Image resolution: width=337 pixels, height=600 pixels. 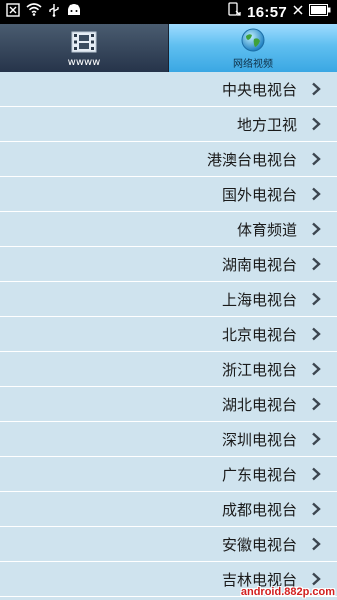 I want to click on status-bar-right: 16:57, so click(x=279, y=12).